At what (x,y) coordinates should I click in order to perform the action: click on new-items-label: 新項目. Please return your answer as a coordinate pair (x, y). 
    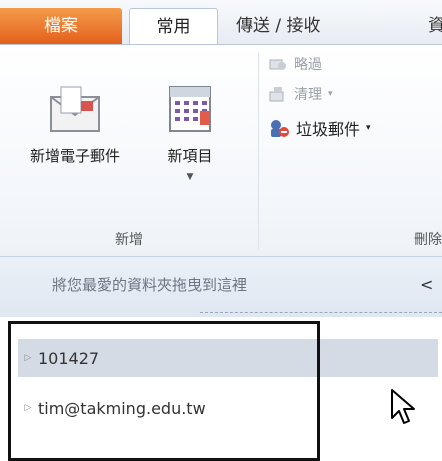
    Looking at the image, I should click on (190, 156).